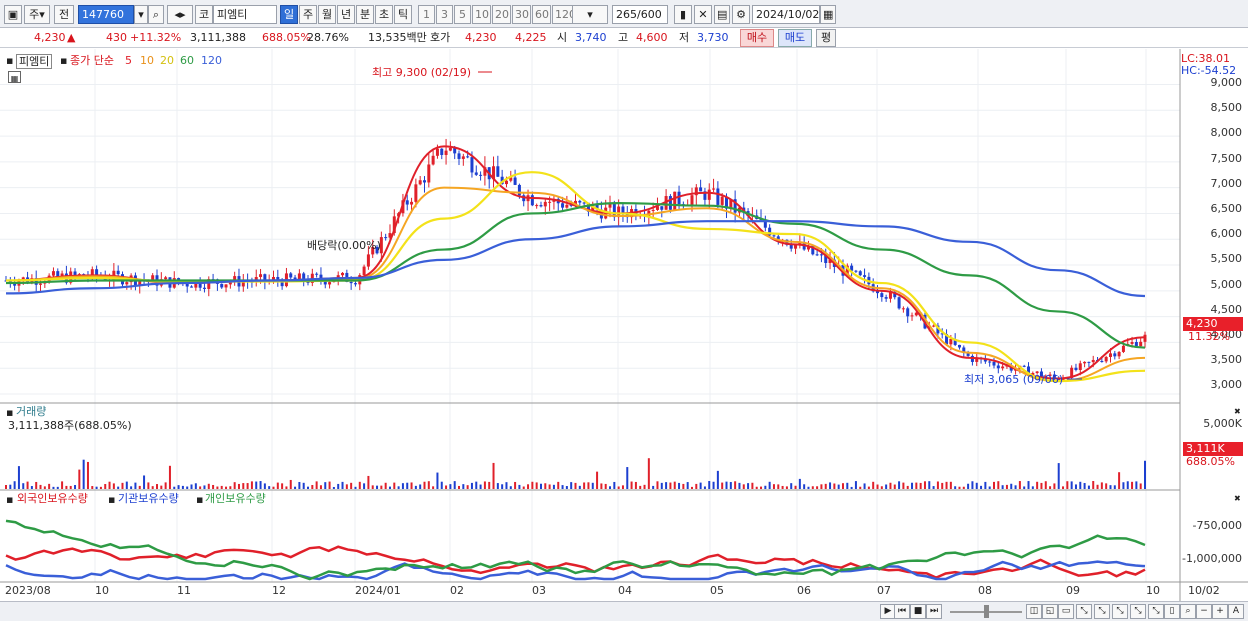  Describe the element at coordinates (1138, 611) in the screenshot. I see `tool-icon-7: ⤡` at that location.